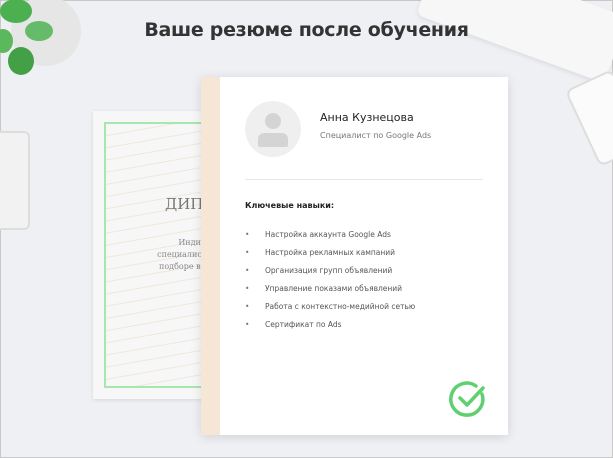  Describe the element at coordinates (290, 205) in the screenshot. I see `skills-heading: Ключевые навыки:` at that location.